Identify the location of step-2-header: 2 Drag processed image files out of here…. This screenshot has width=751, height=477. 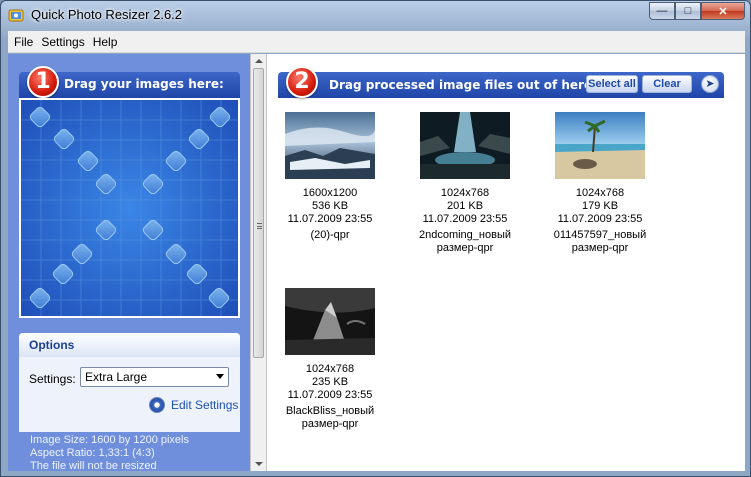
(501, 82).